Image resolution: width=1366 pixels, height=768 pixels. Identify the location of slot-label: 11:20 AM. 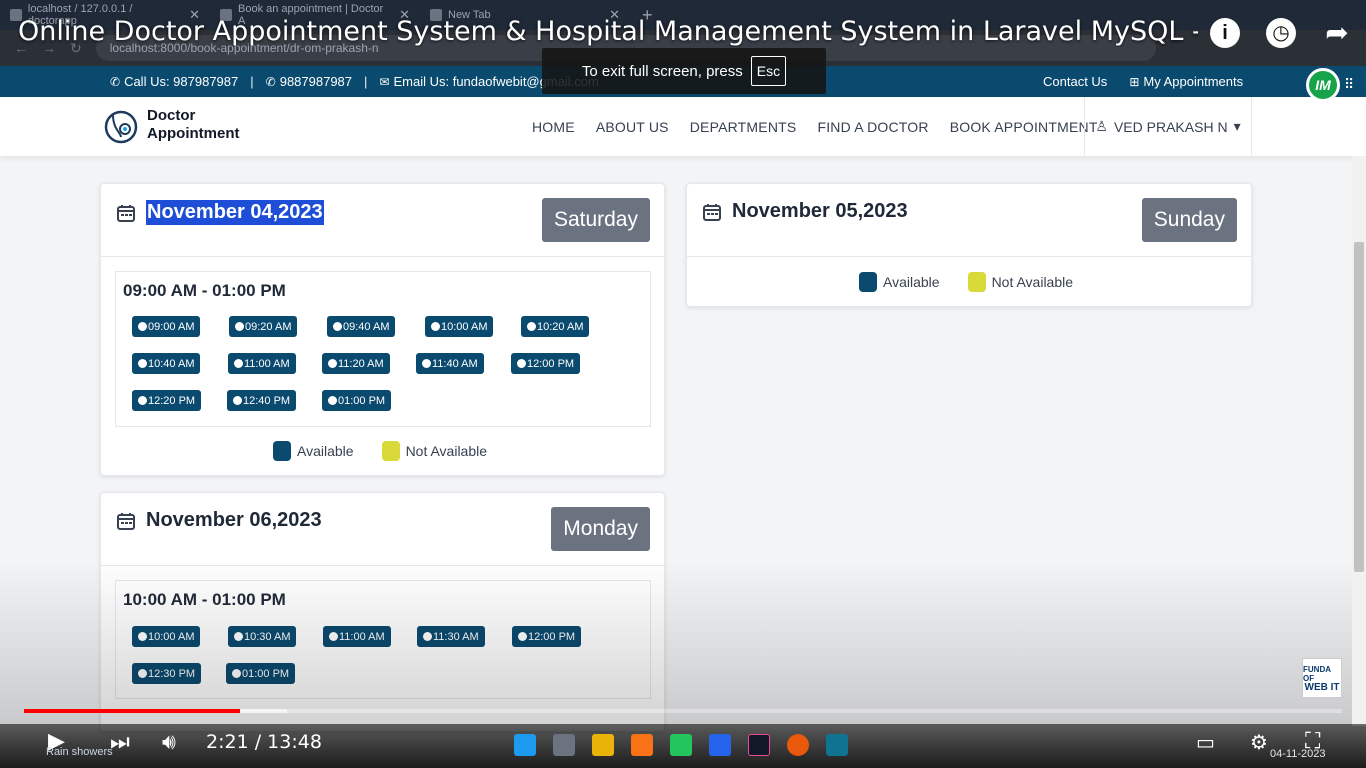
(361, 363).